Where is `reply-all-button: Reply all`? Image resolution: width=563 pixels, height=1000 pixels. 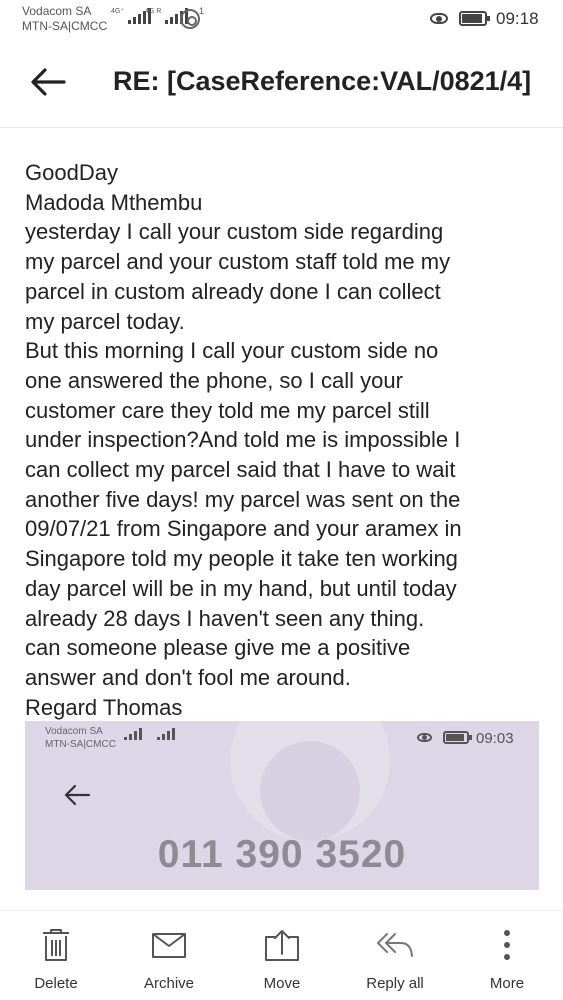
reply-all-button: Reply all is located at coordinates (395, 955).